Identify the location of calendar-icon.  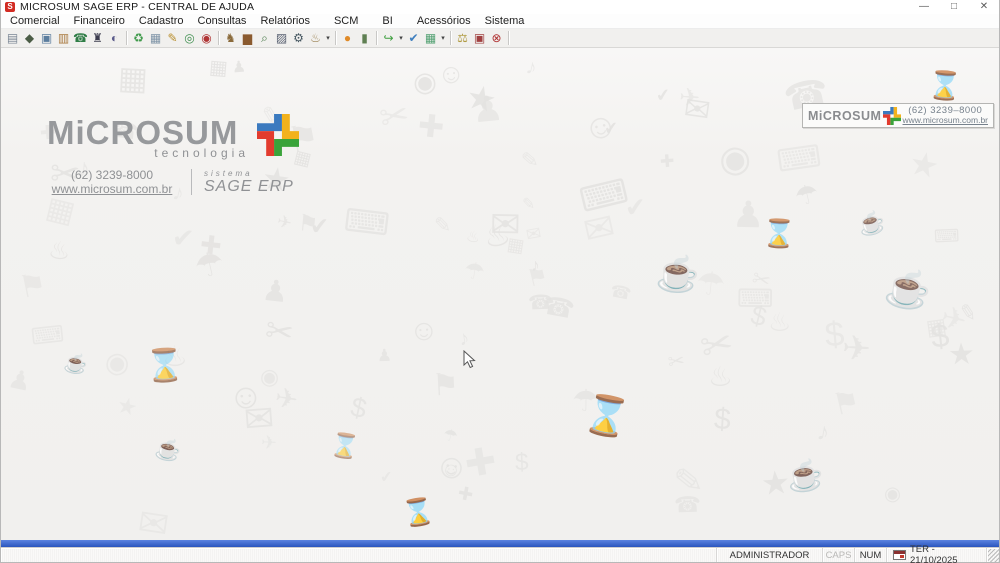
(899, 555).